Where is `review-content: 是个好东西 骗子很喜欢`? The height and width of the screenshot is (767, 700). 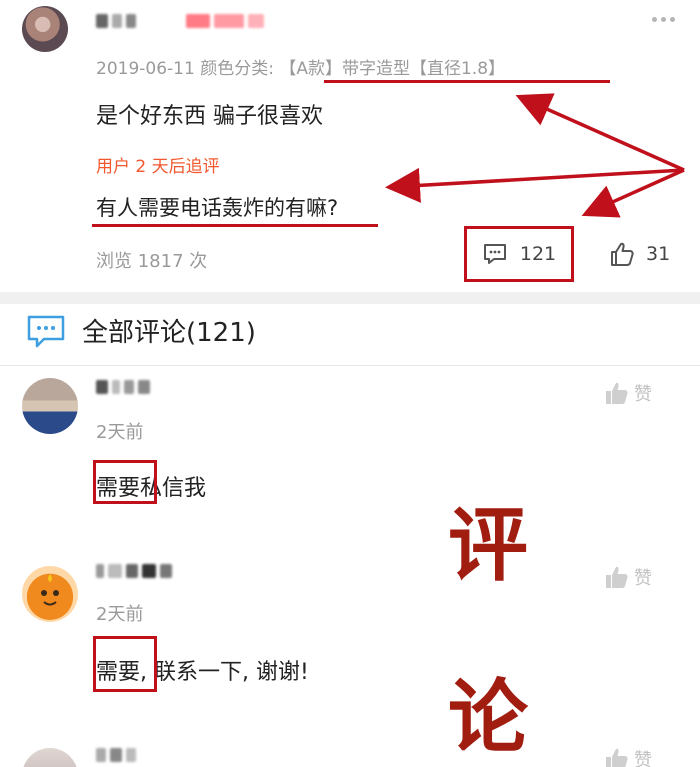
review-content: 是个好东西 骗子很喜欢 is located at coordinates (209, 116).